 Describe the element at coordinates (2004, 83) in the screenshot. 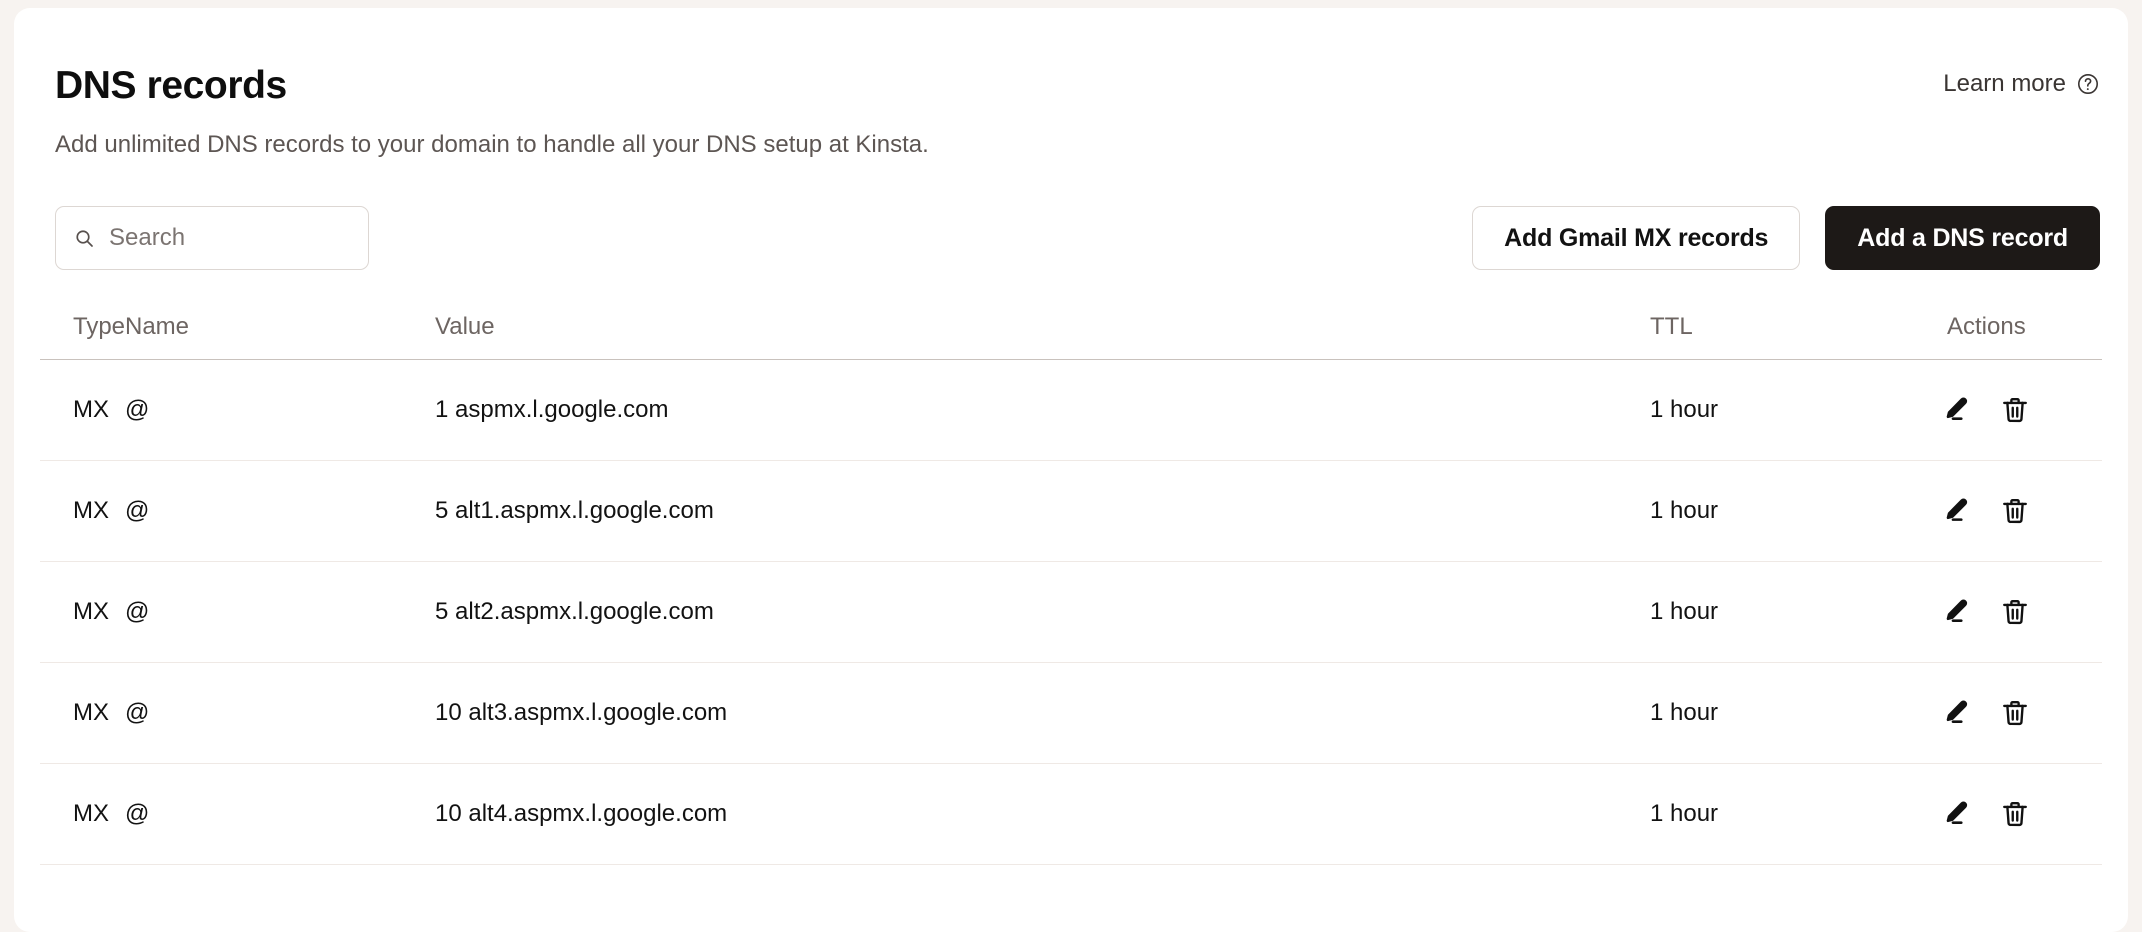

I see `learn-more-label: Learn more` at that location.